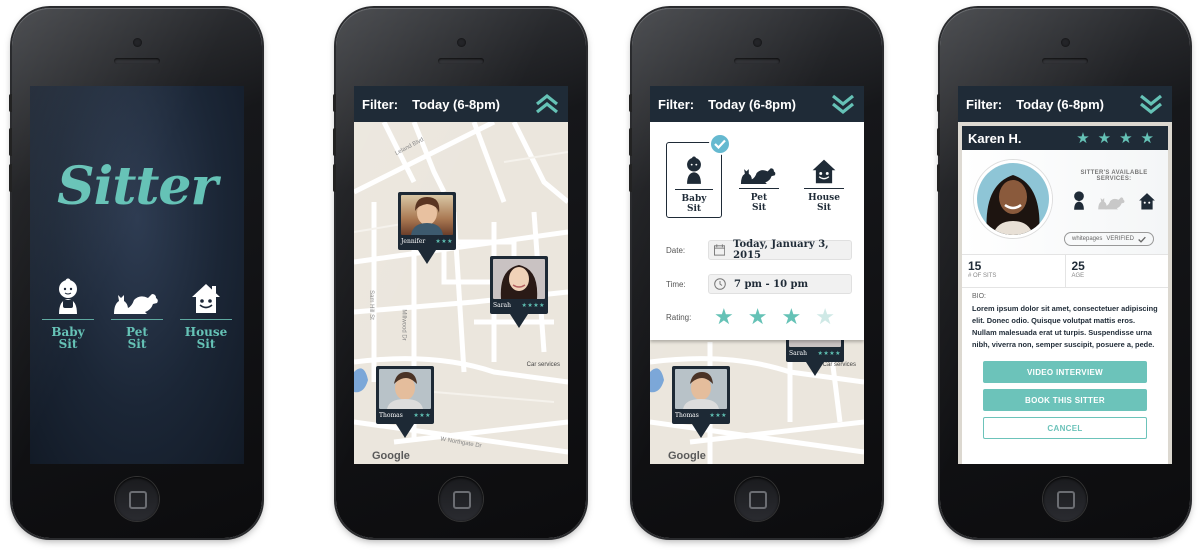 The image size is (1200, 560). I want to click on time-field: 7 pm - 10 pm, so click(780, 284).